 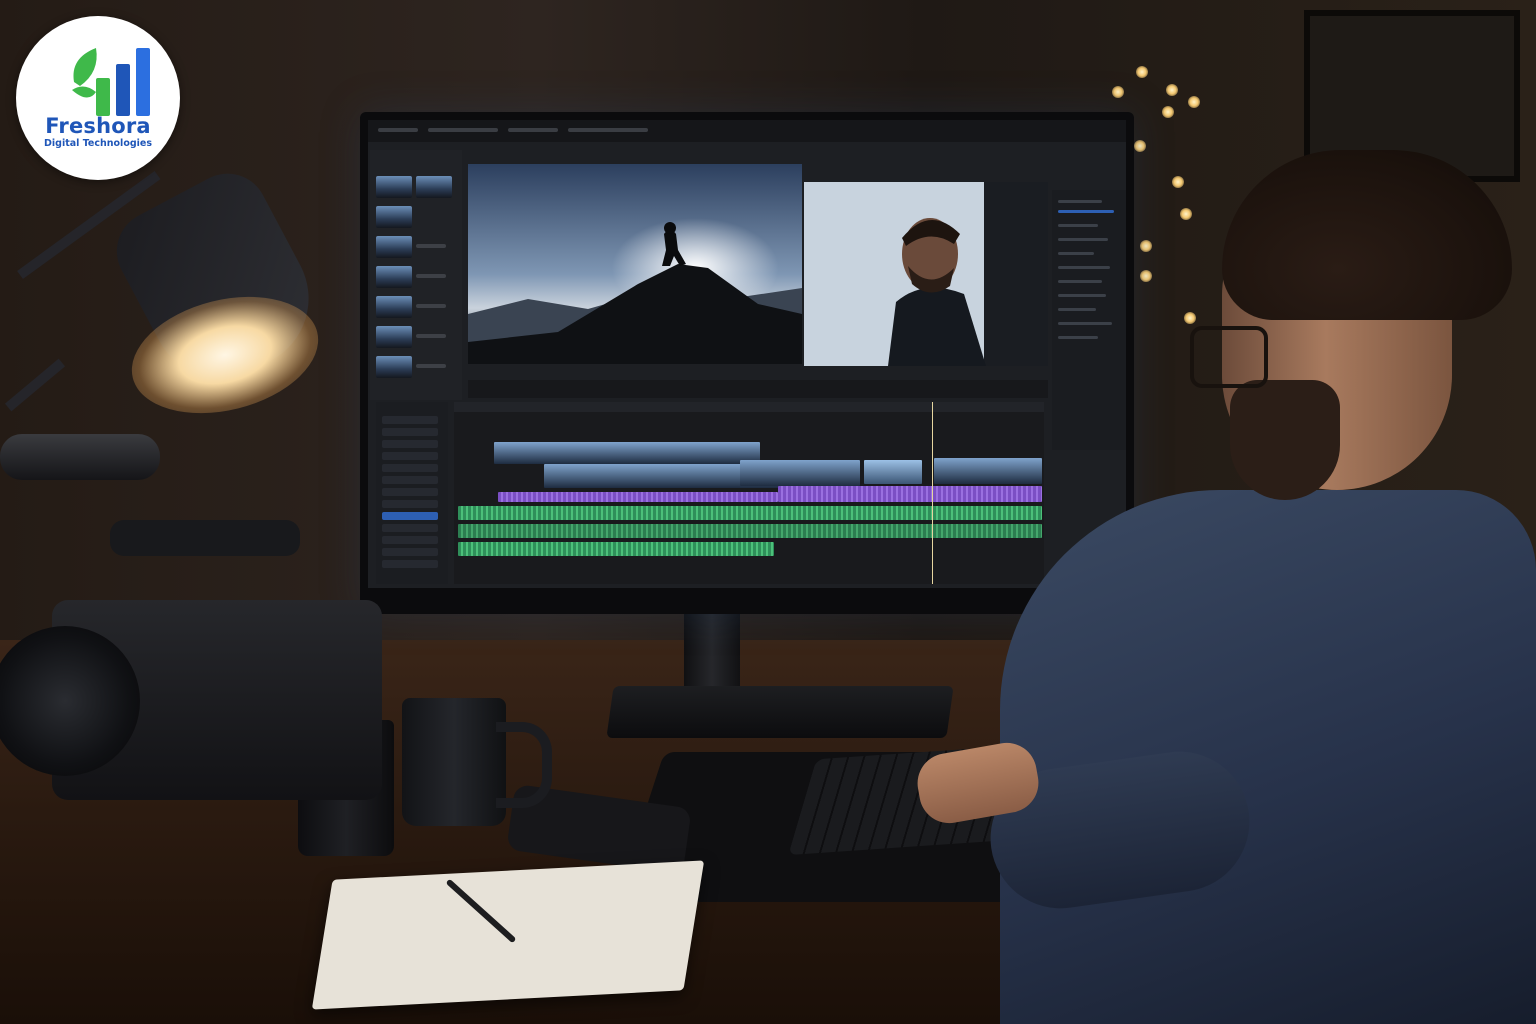 I want to click on monitor-stand-neck, so click(x=712, y=648).